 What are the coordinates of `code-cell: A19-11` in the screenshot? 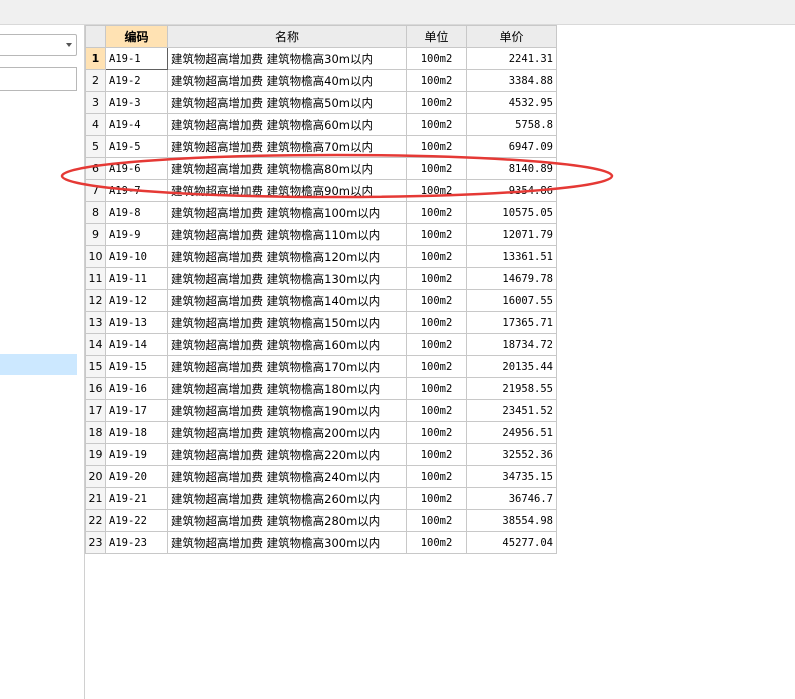 It's located at (136, 278).